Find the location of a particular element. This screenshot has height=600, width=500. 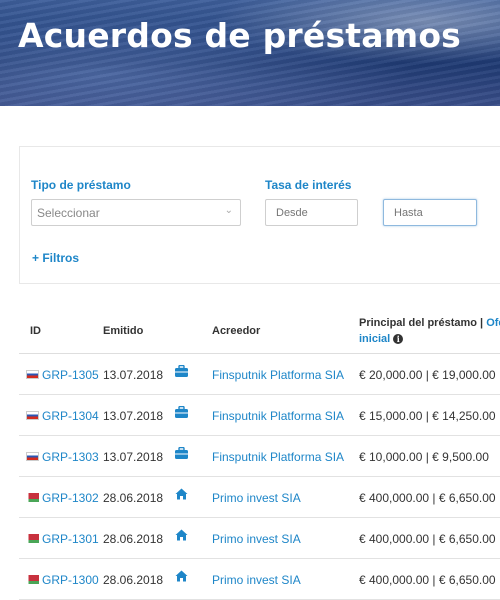

loan-type-select-value: Seleccionar is located at coordinates (68, 213).